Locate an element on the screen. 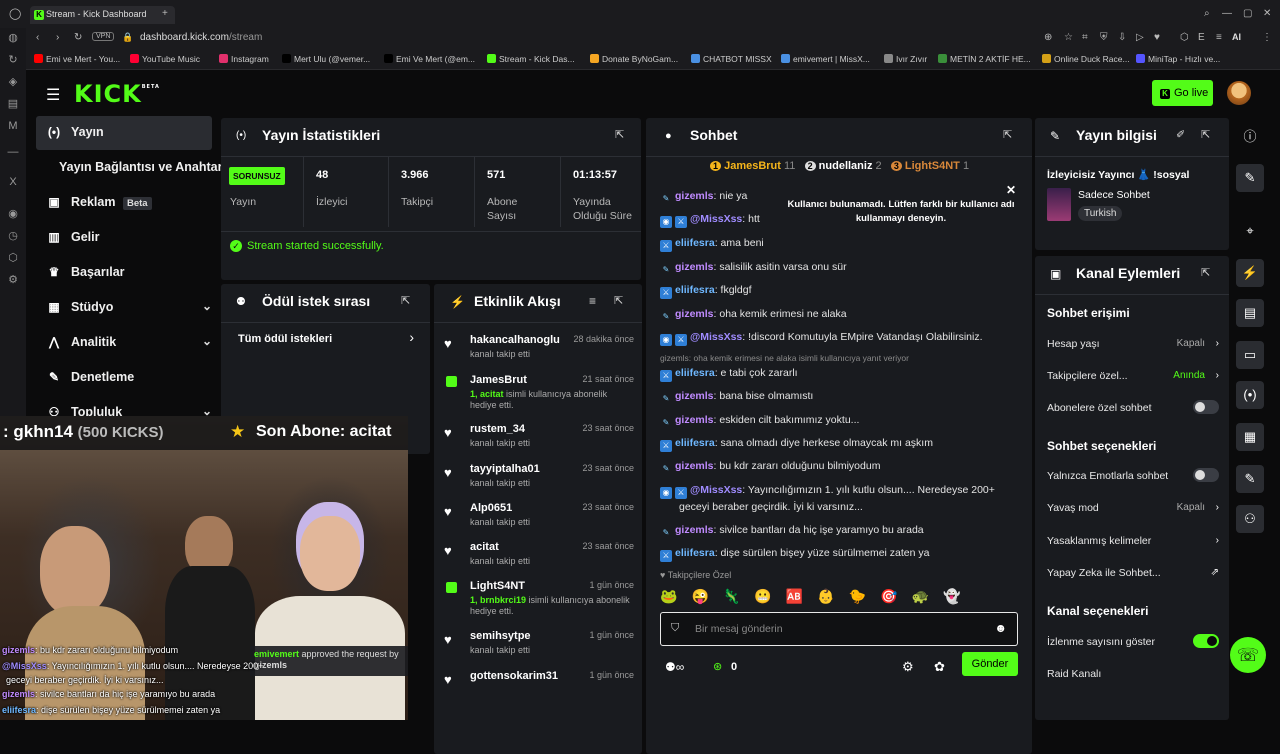  event-username: Alp0651 is located at coordinates (491, 508).